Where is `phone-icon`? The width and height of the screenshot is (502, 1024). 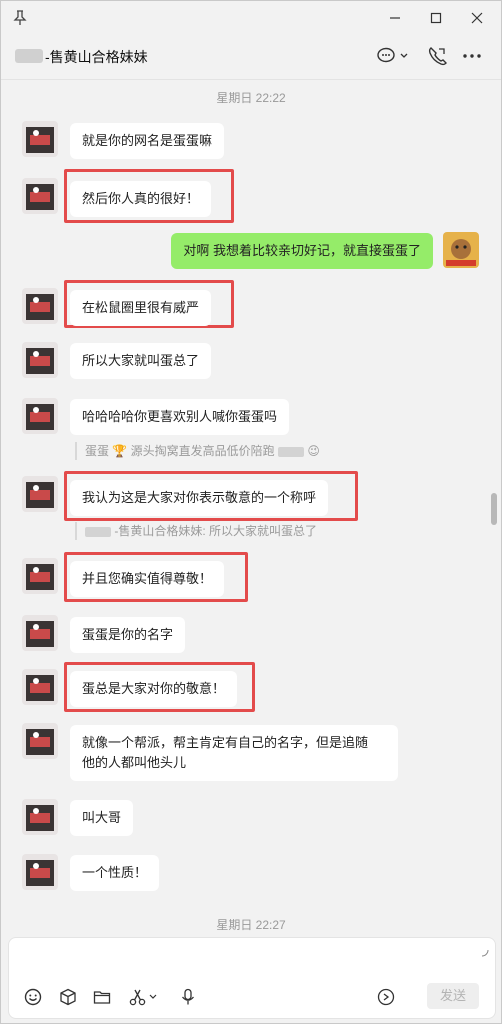 phone-icon is located at coordinates (437, 56).